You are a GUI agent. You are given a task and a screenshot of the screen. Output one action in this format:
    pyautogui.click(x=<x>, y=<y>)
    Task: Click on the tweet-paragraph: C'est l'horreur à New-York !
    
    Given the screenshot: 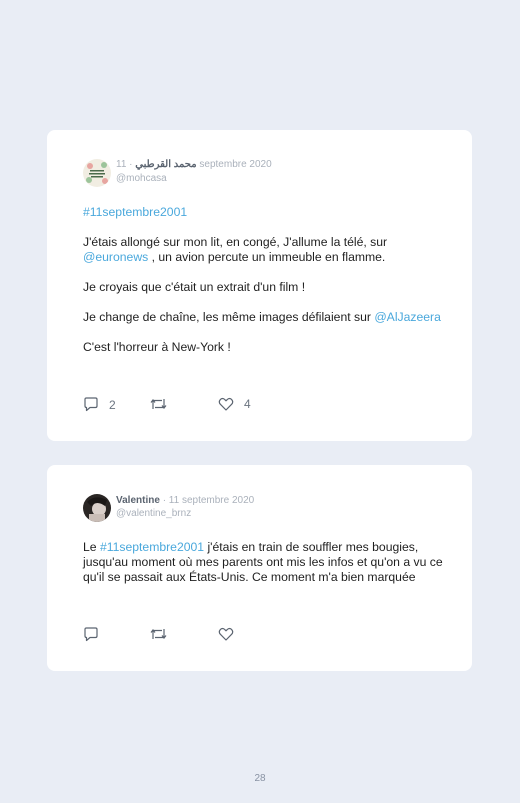 What is the action you would take?
    pyautogui.click(x=157, y=347)
    